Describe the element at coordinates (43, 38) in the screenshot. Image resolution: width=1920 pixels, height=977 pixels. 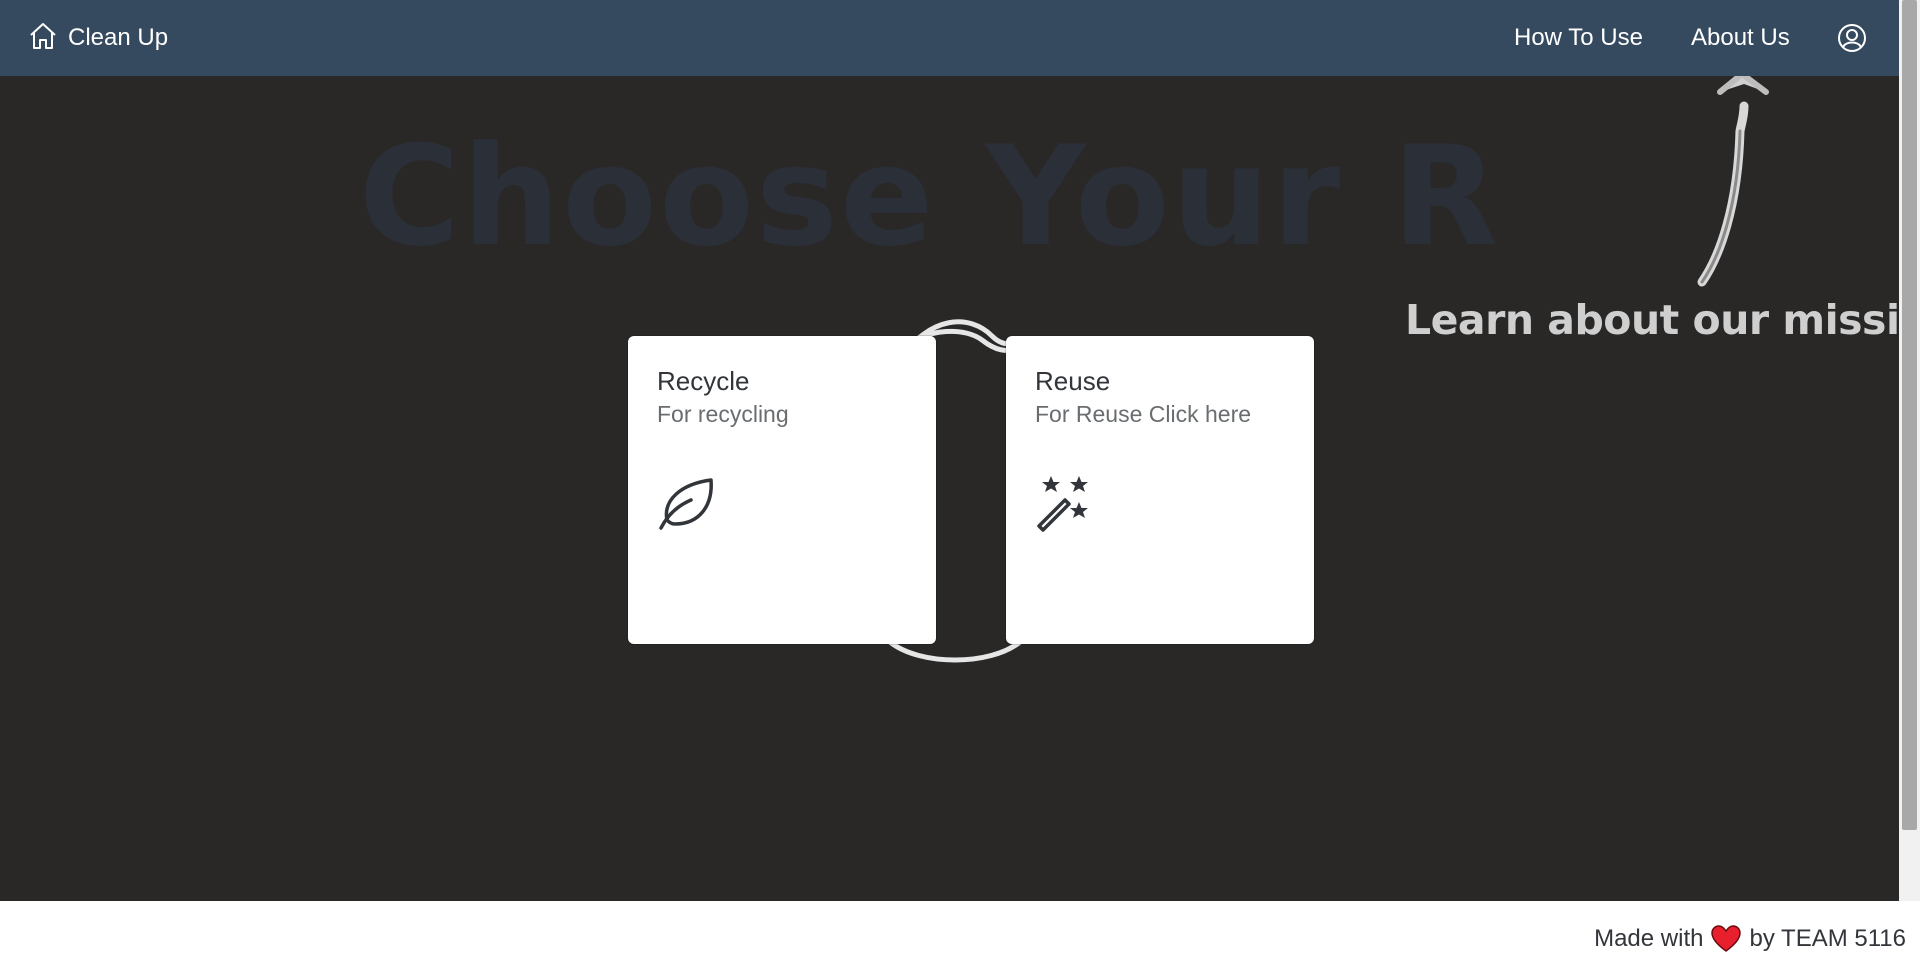
I see `home-icon` at that location.